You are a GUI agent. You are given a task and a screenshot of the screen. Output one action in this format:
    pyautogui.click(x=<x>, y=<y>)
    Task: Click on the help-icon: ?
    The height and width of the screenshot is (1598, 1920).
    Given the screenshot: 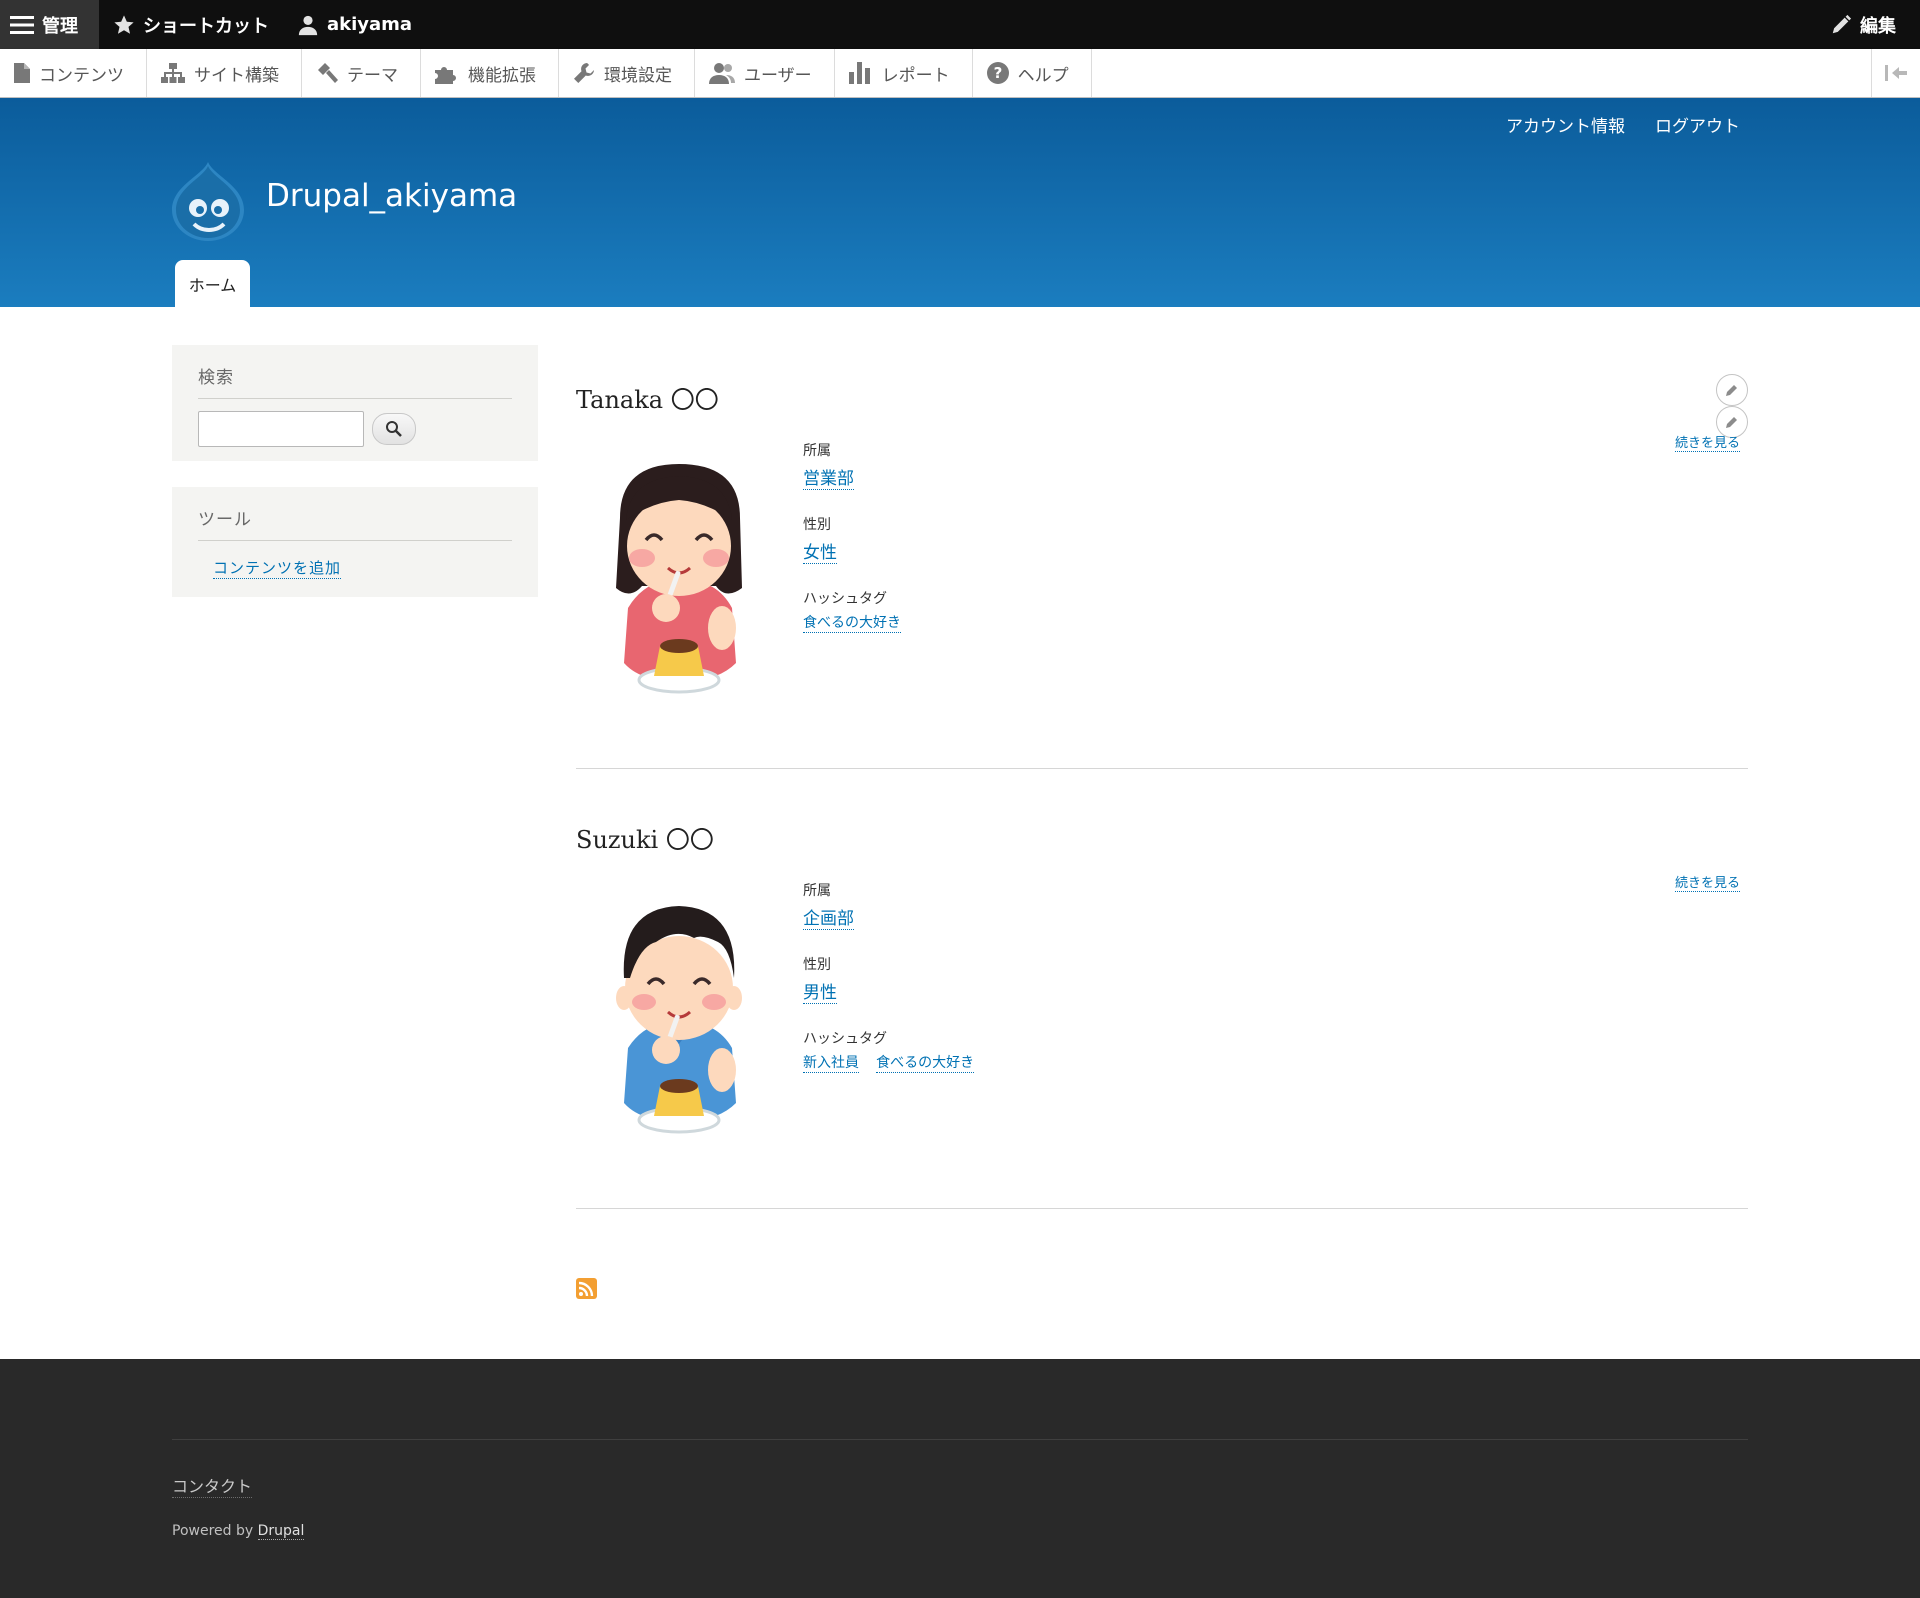 What is the action you would take?
    pyautogui.click(x=997, y=73)
    